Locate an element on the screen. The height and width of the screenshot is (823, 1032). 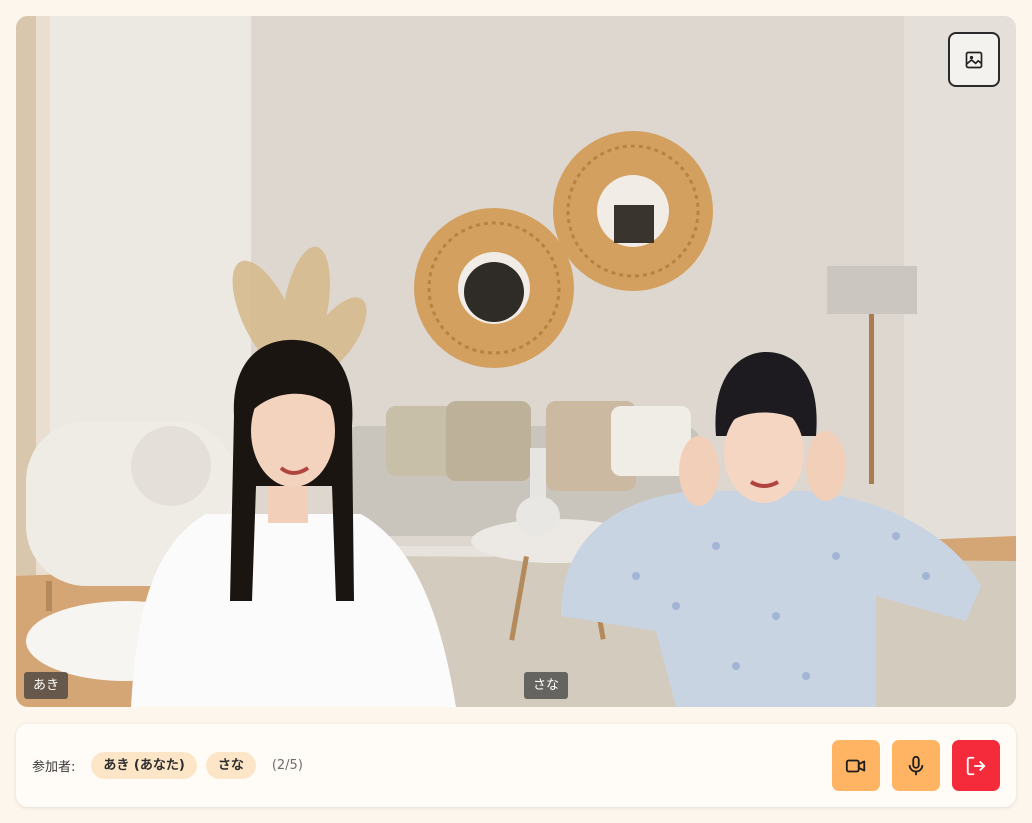
microphone-icon is located at coordinates (916, 765).